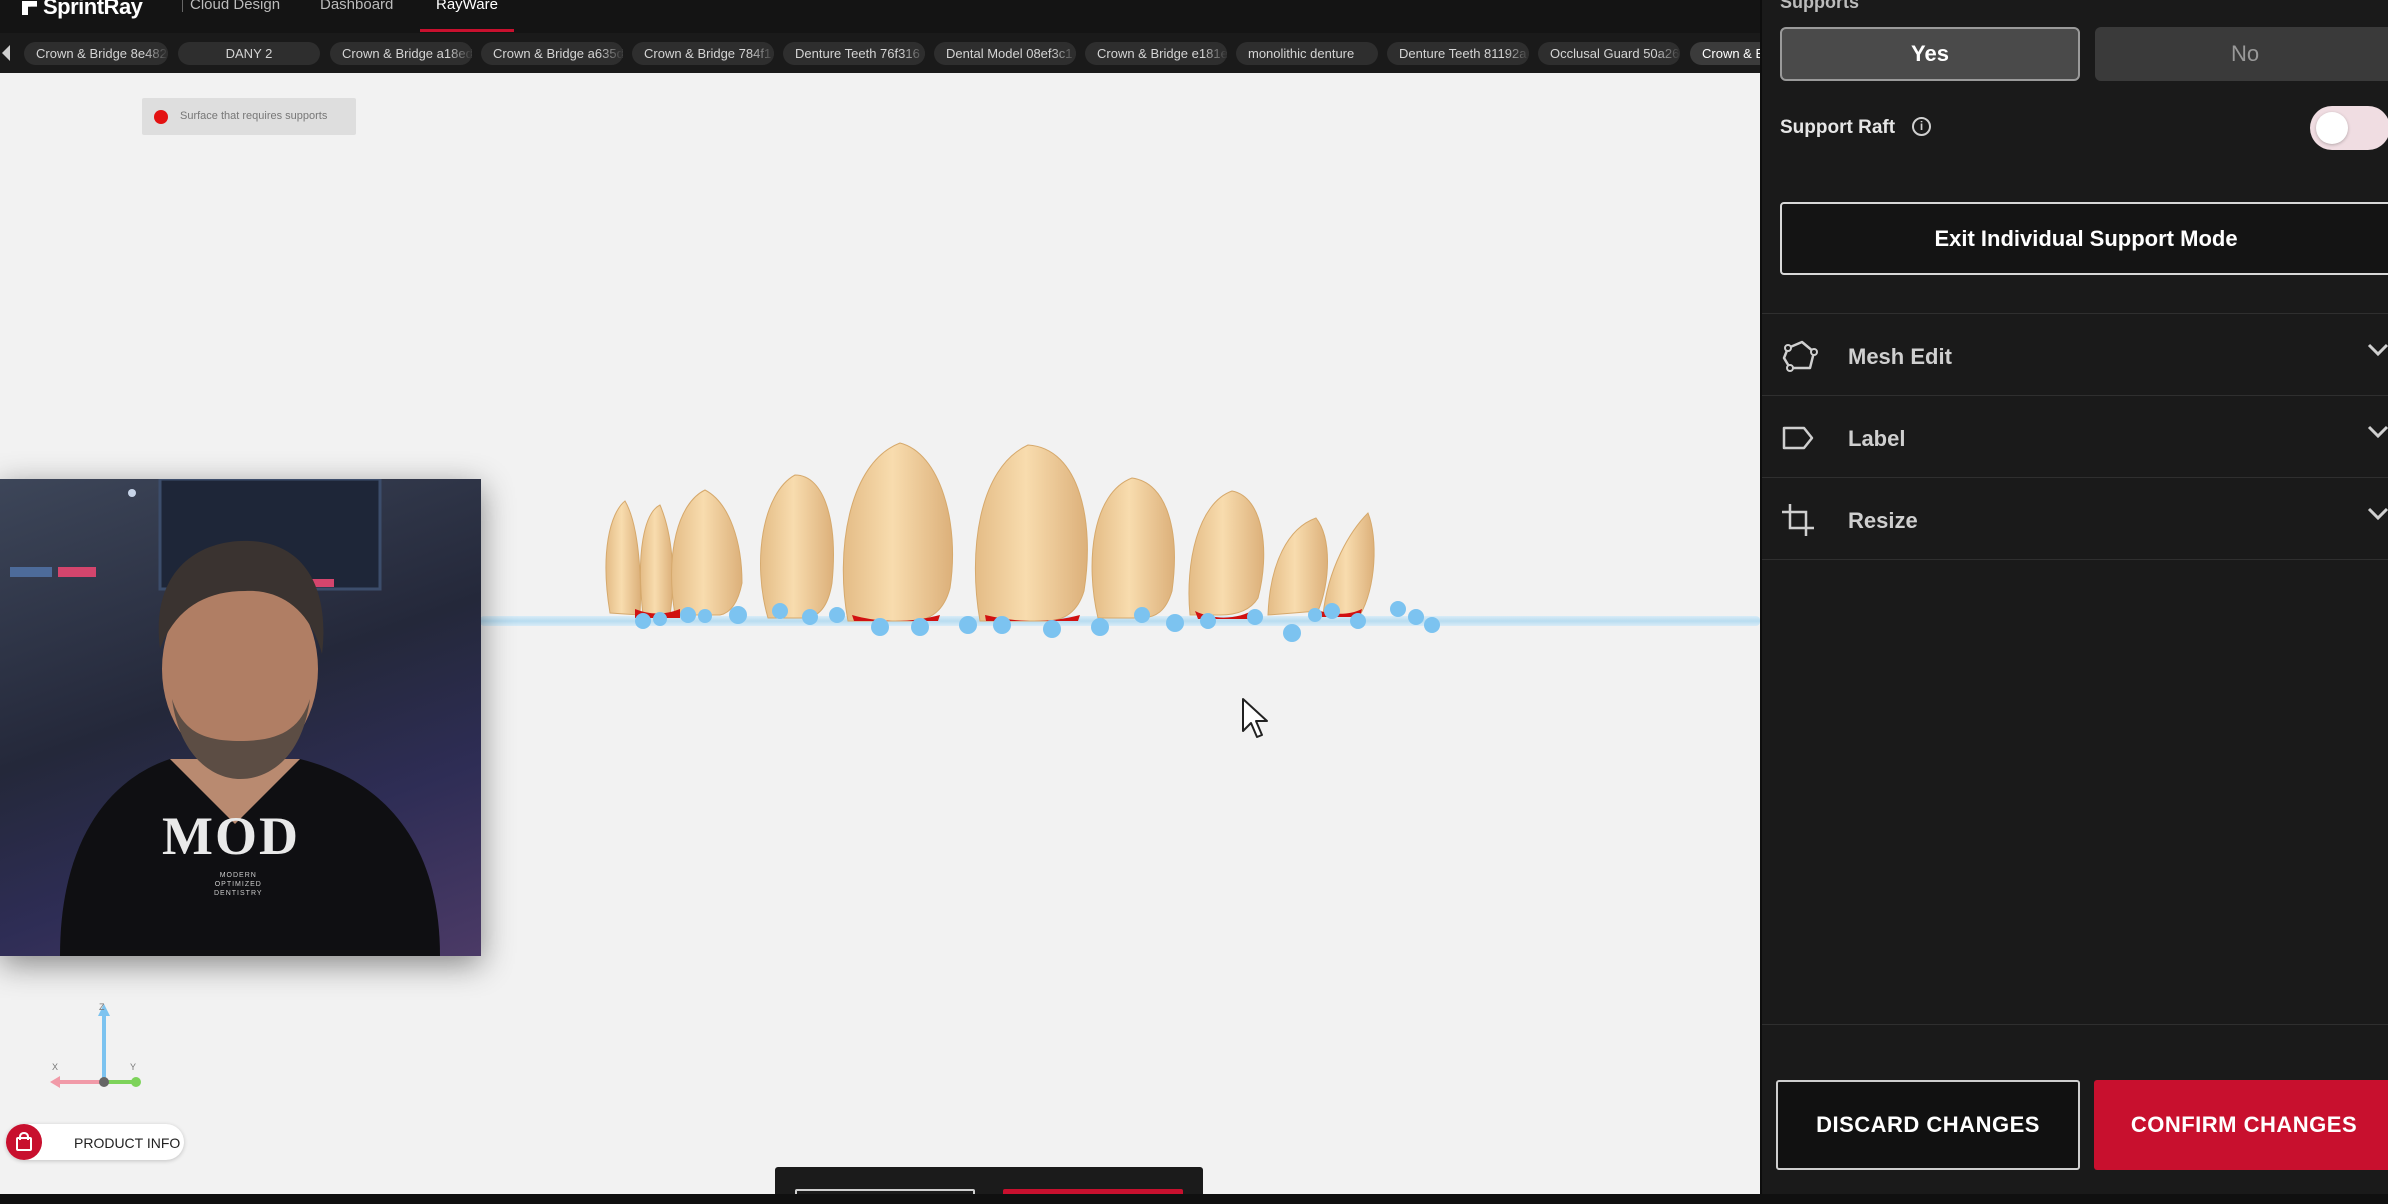 The height and width of the screenshot is (1204, 2388). Describe the element at coordinates (1928, 1125) in the screenshot. I see `discard-changes-button: DISCARD CHANGES` at that location.